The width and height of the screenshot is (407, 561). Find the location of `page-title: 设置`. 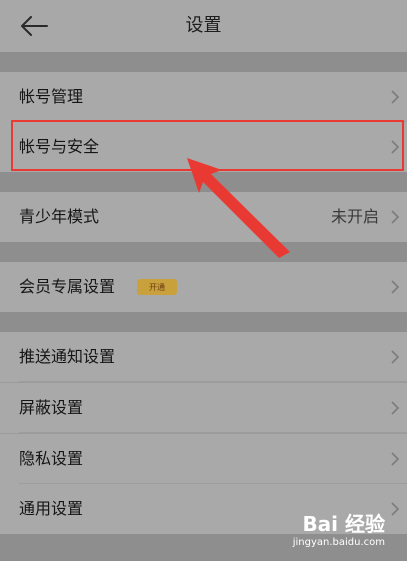

page-title: 设置 is located at coordinates (203, 25).